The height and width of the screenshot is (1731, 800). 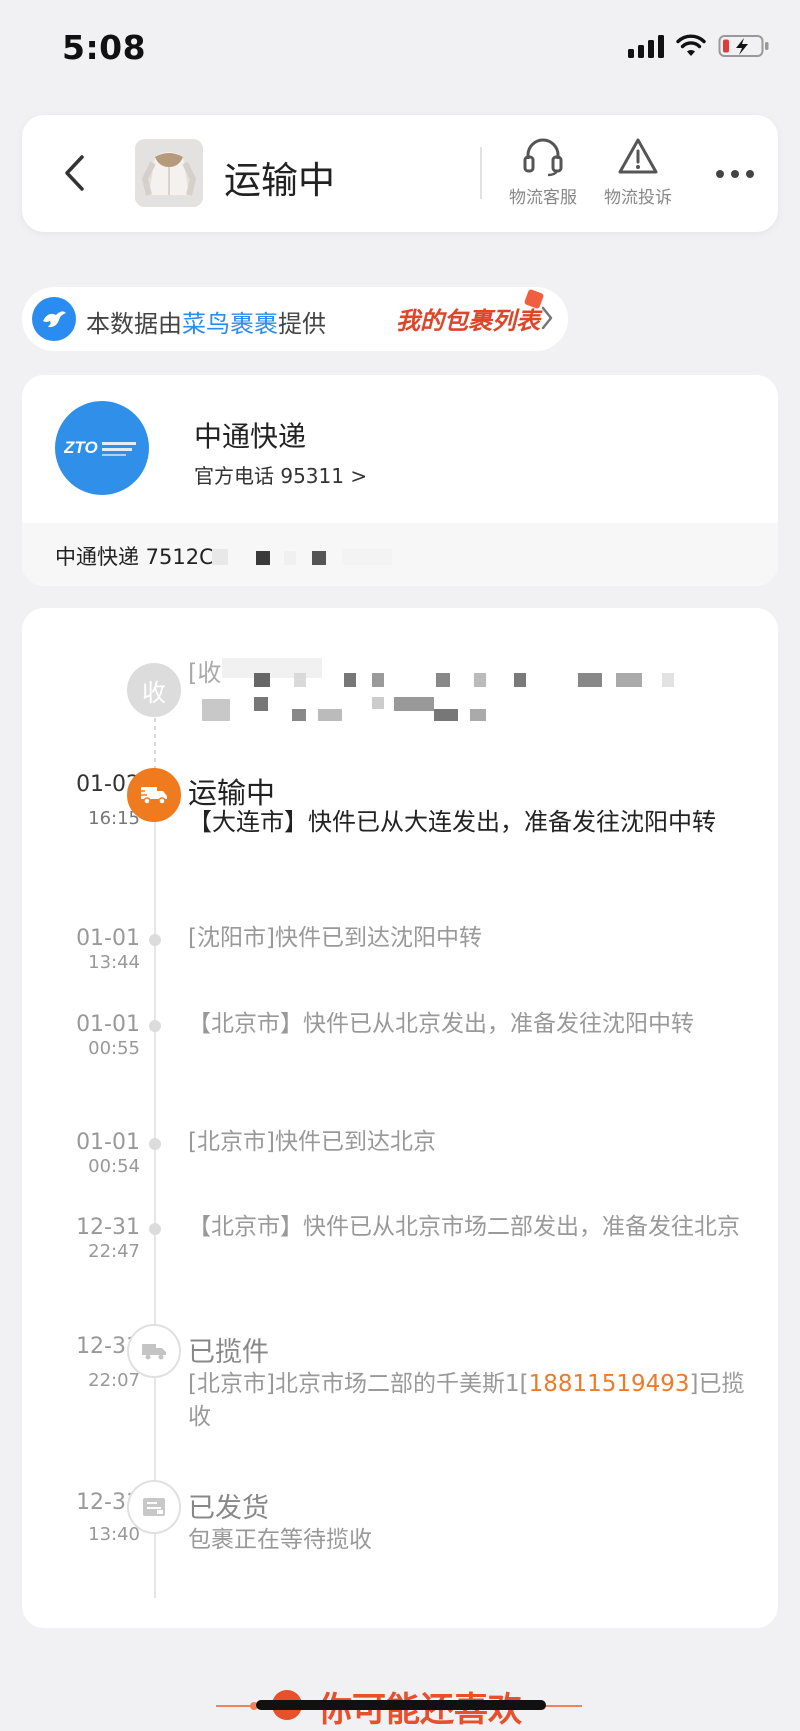 What do you see at coordinates (250, 436) in the screenshot?
I see `courier-name: 中通快递` at bounding box center [250, 436].